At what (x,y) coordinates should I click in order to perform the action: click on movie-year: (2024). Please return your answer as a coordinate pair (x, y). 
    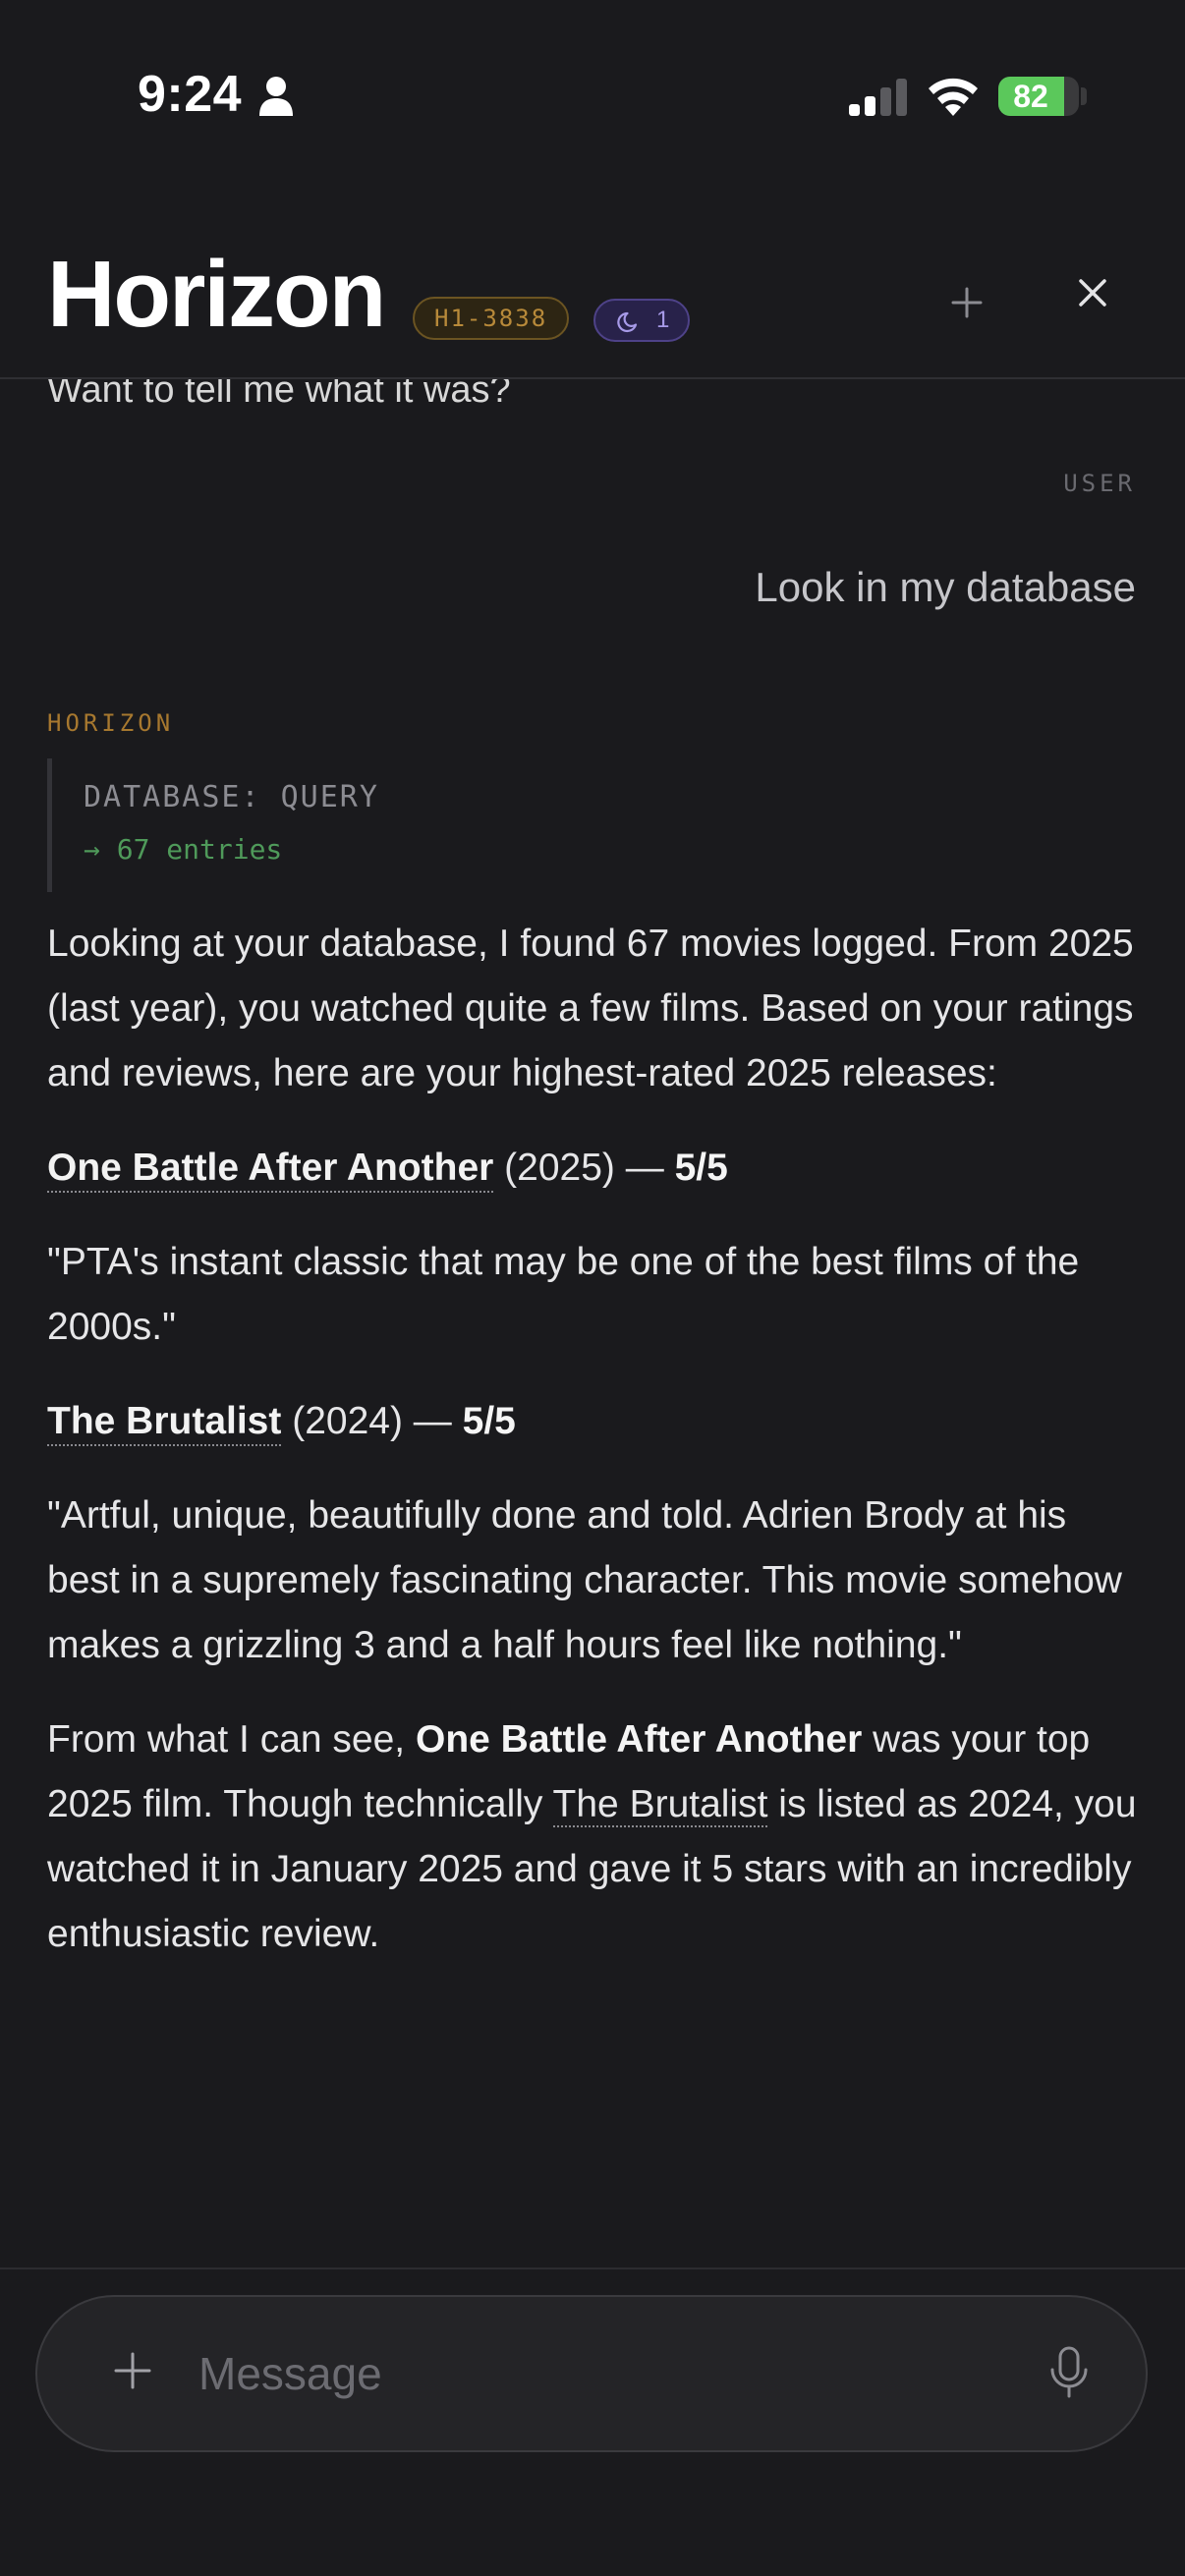
    Looking at the image, I should click on (348, 1421).